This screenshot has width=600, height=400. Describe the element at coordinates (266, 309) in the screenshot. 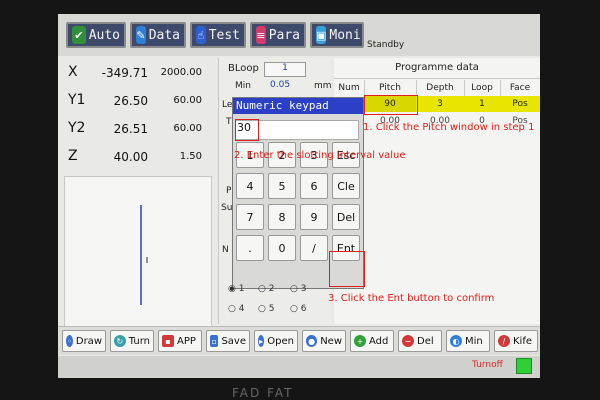

I see `radio-5: ○ 5` at that location.